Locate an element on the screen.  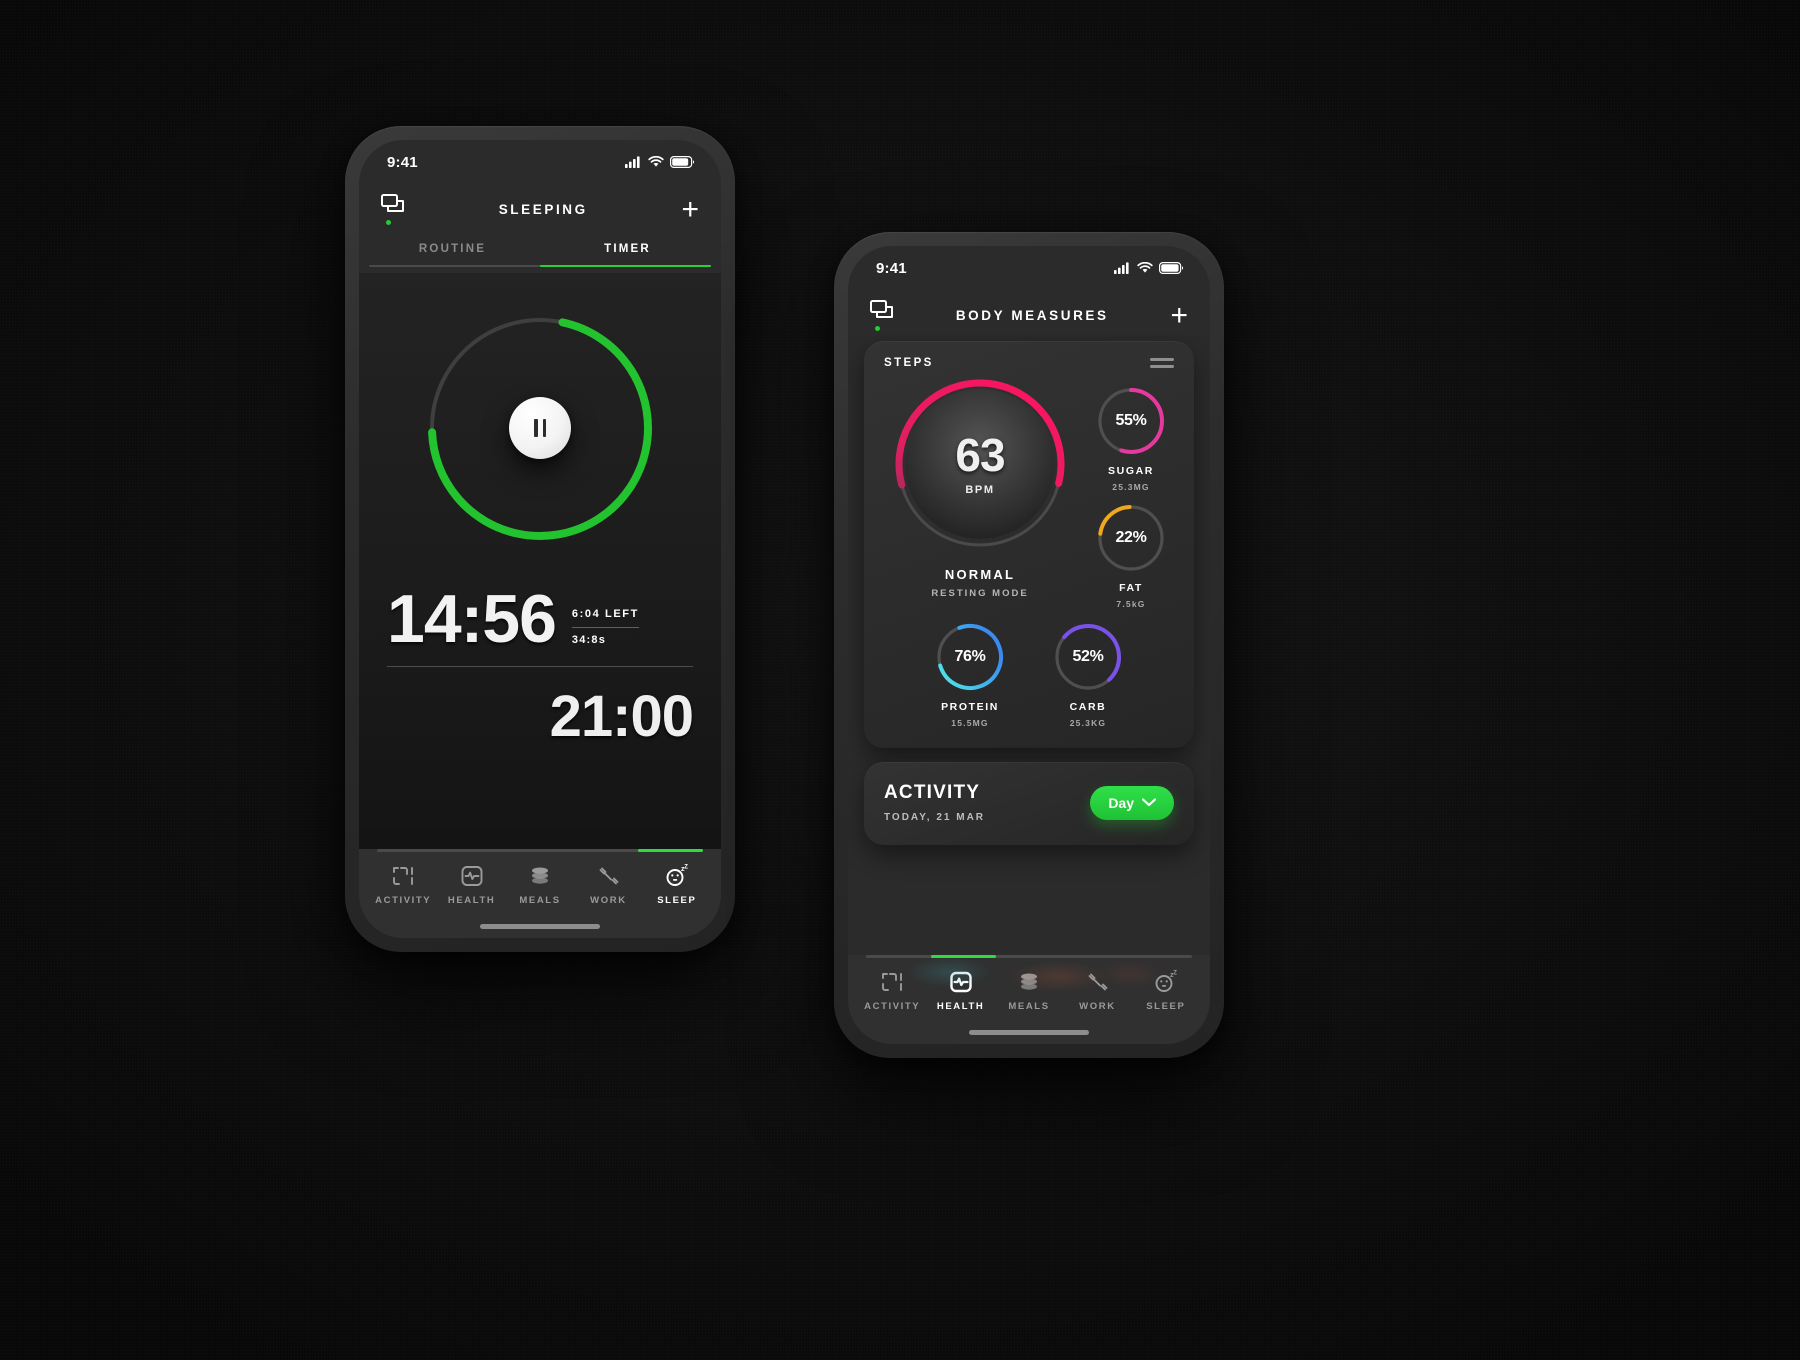
tab-underline is located at coordinates (540, 266).